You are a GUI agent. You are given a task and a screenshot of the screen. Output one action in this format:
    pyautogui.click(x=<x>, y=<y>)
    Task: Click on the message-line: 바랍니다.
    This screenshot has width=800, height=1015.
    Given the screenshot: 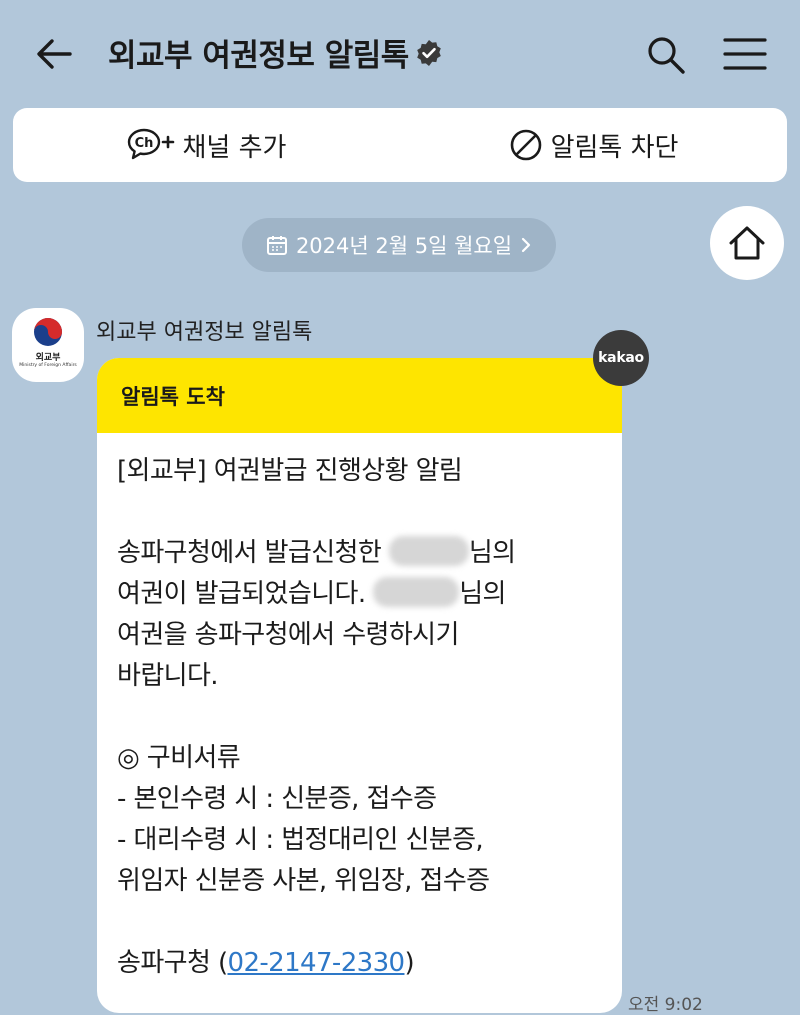 What is the action you would take?
    pyautogui.click(x=168, y=676)
    